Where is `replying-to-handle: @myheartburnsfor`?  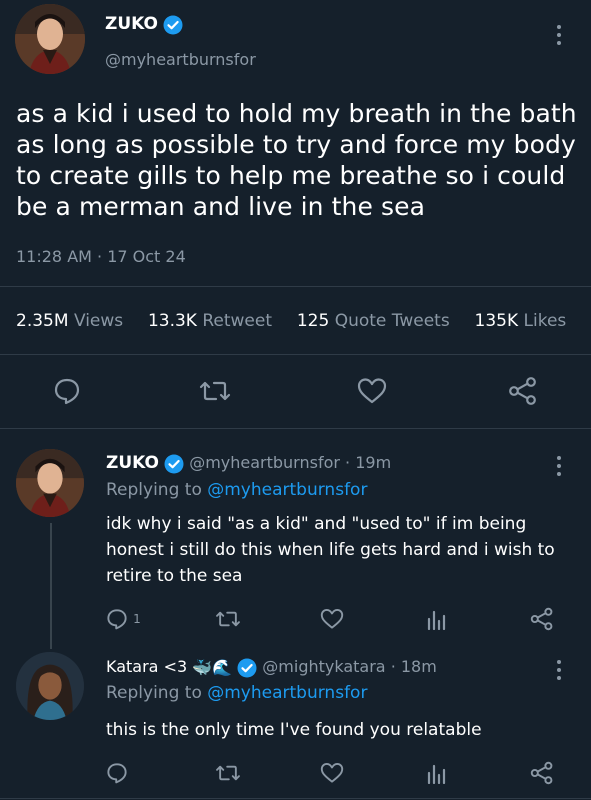
replying-to-handle: @myheartburnsfor is located at coordinates (287, 490).